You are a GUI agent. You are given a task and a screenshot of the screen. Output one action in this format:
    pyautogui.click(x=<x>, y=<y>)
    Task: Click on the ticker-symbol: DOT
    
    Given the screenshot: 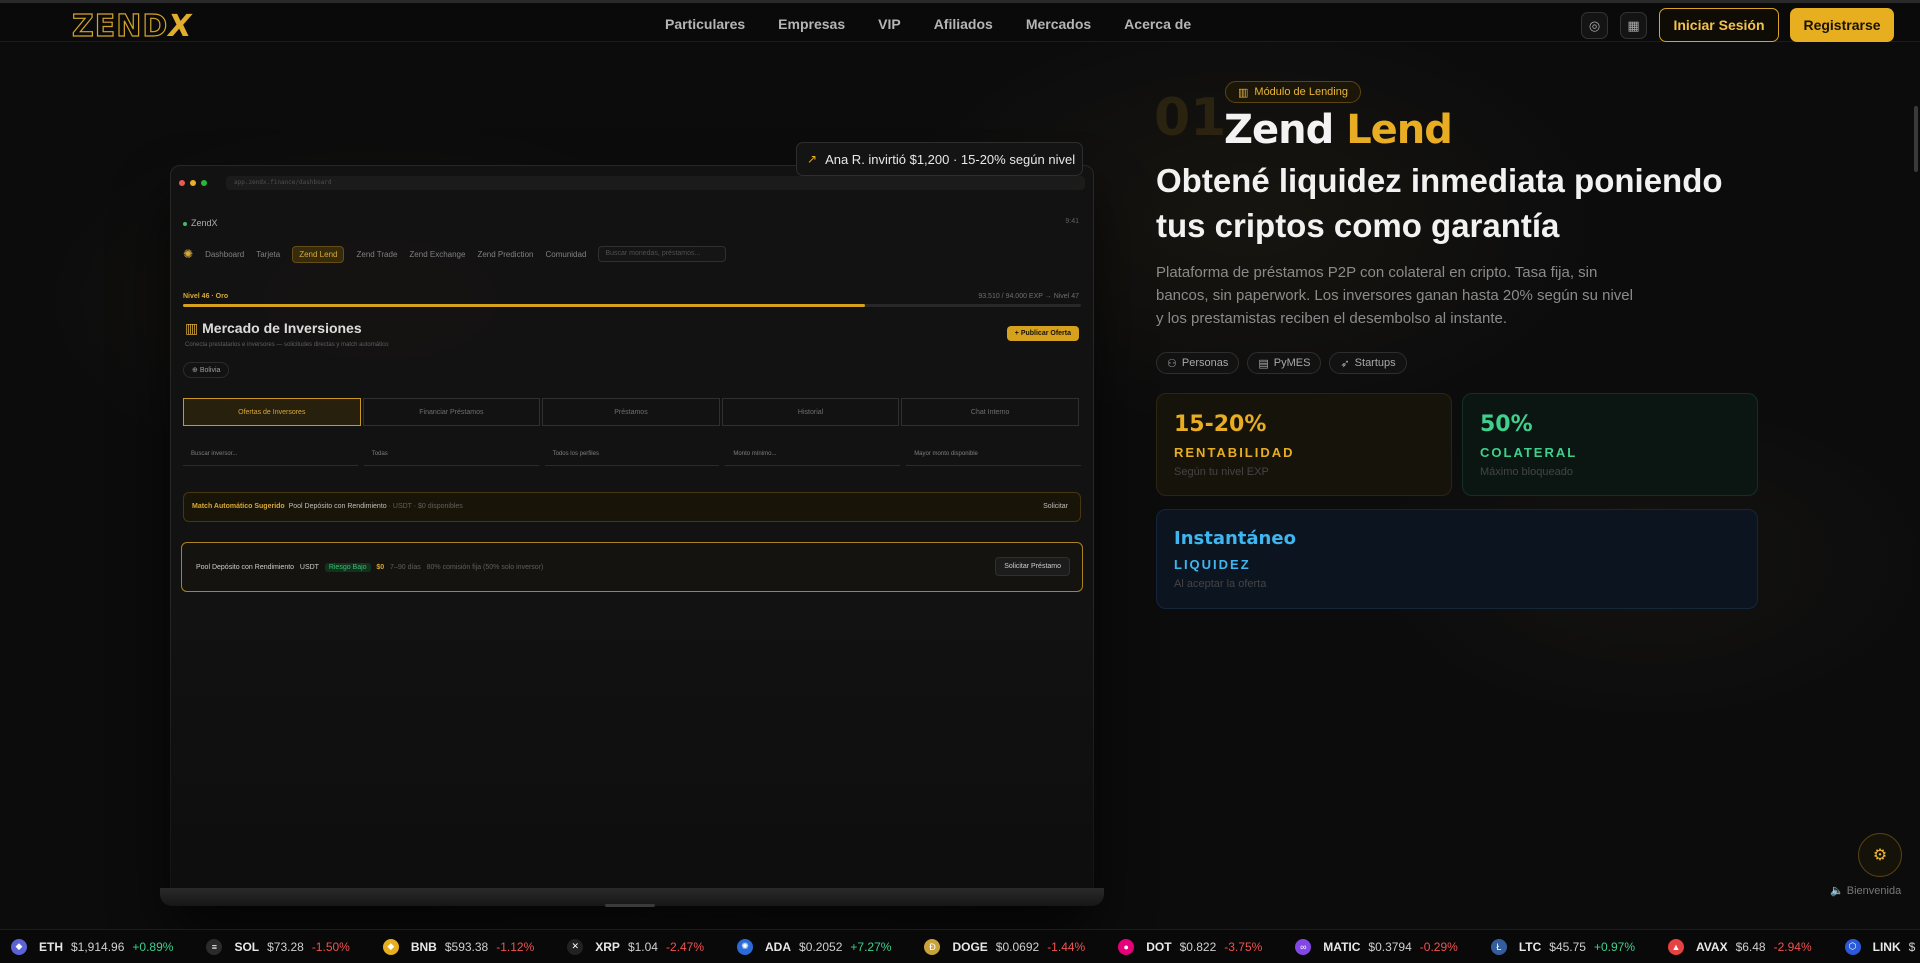 What is the action you would take?
    pyautogui.click(x=1159, y=946)
    